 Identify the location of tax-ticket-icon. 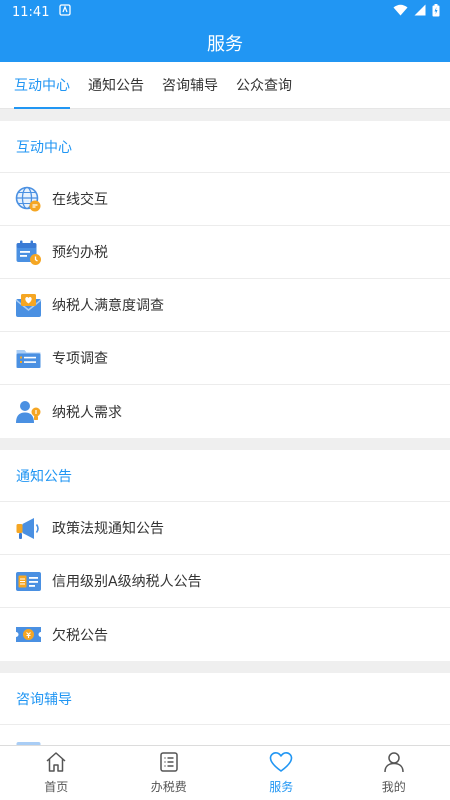
(28, 634).